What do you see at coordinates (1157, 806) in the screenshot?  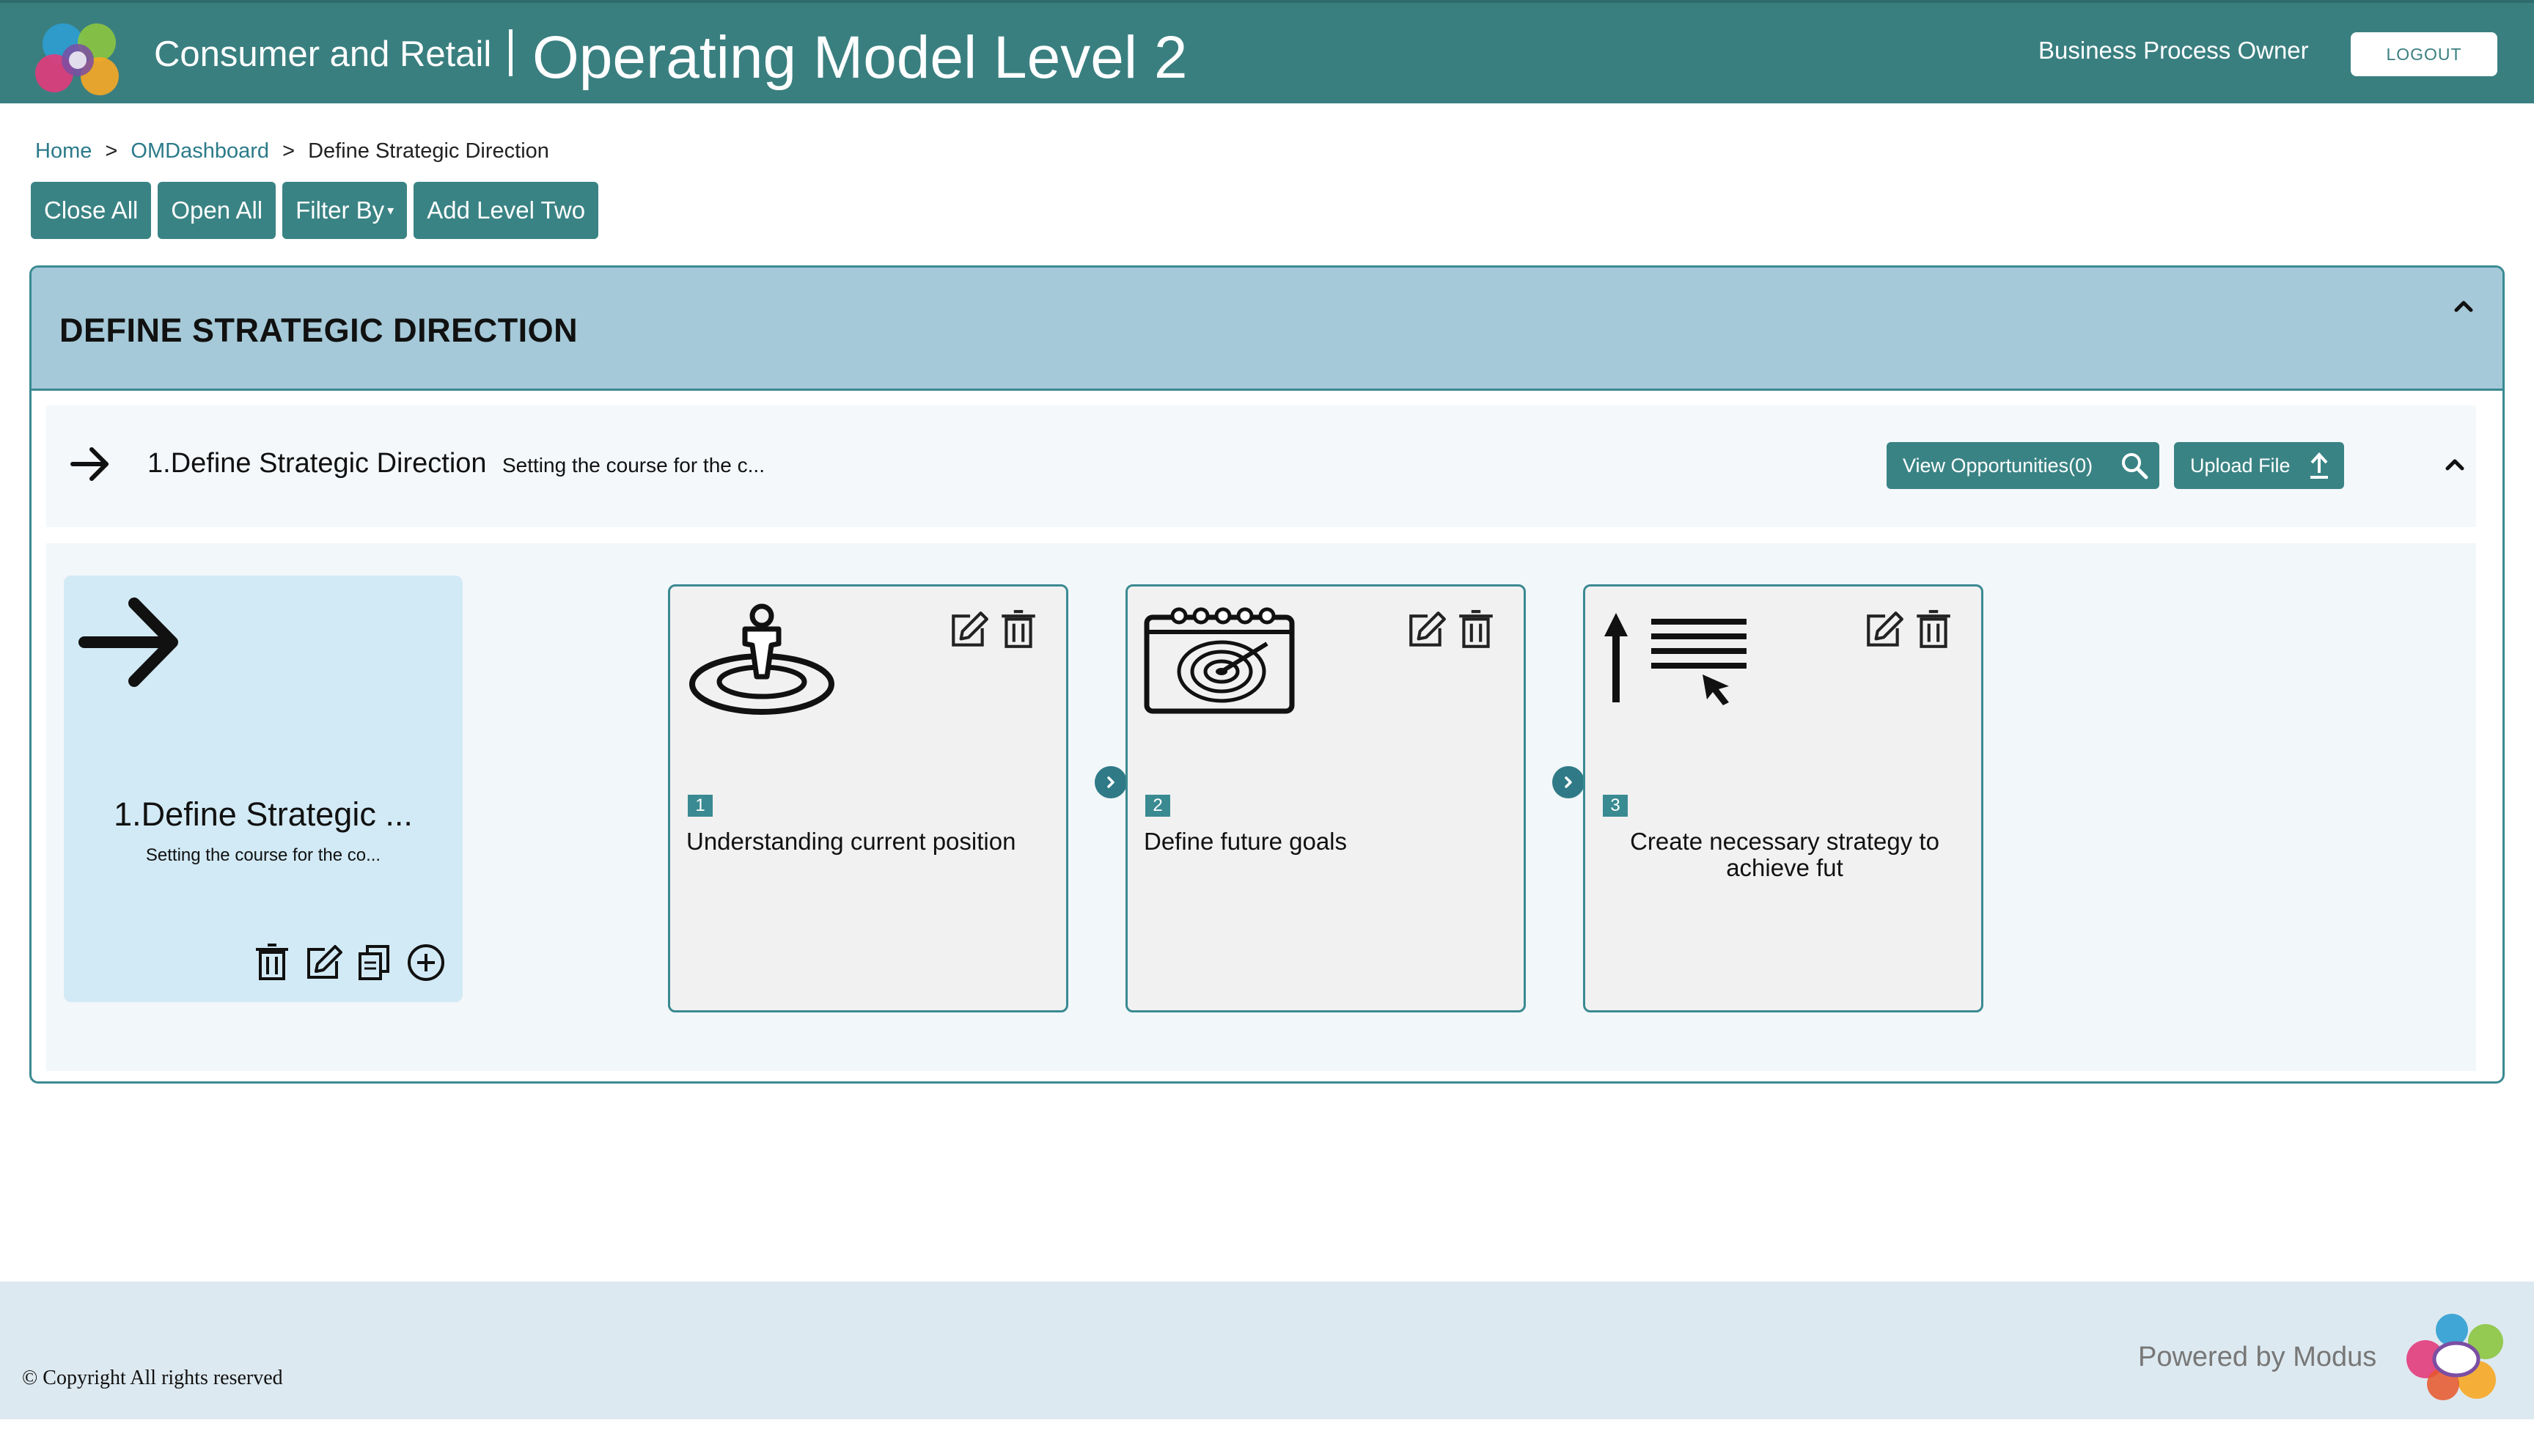 I see `step-number-badge: 2` at bounding box center [1157, 806].